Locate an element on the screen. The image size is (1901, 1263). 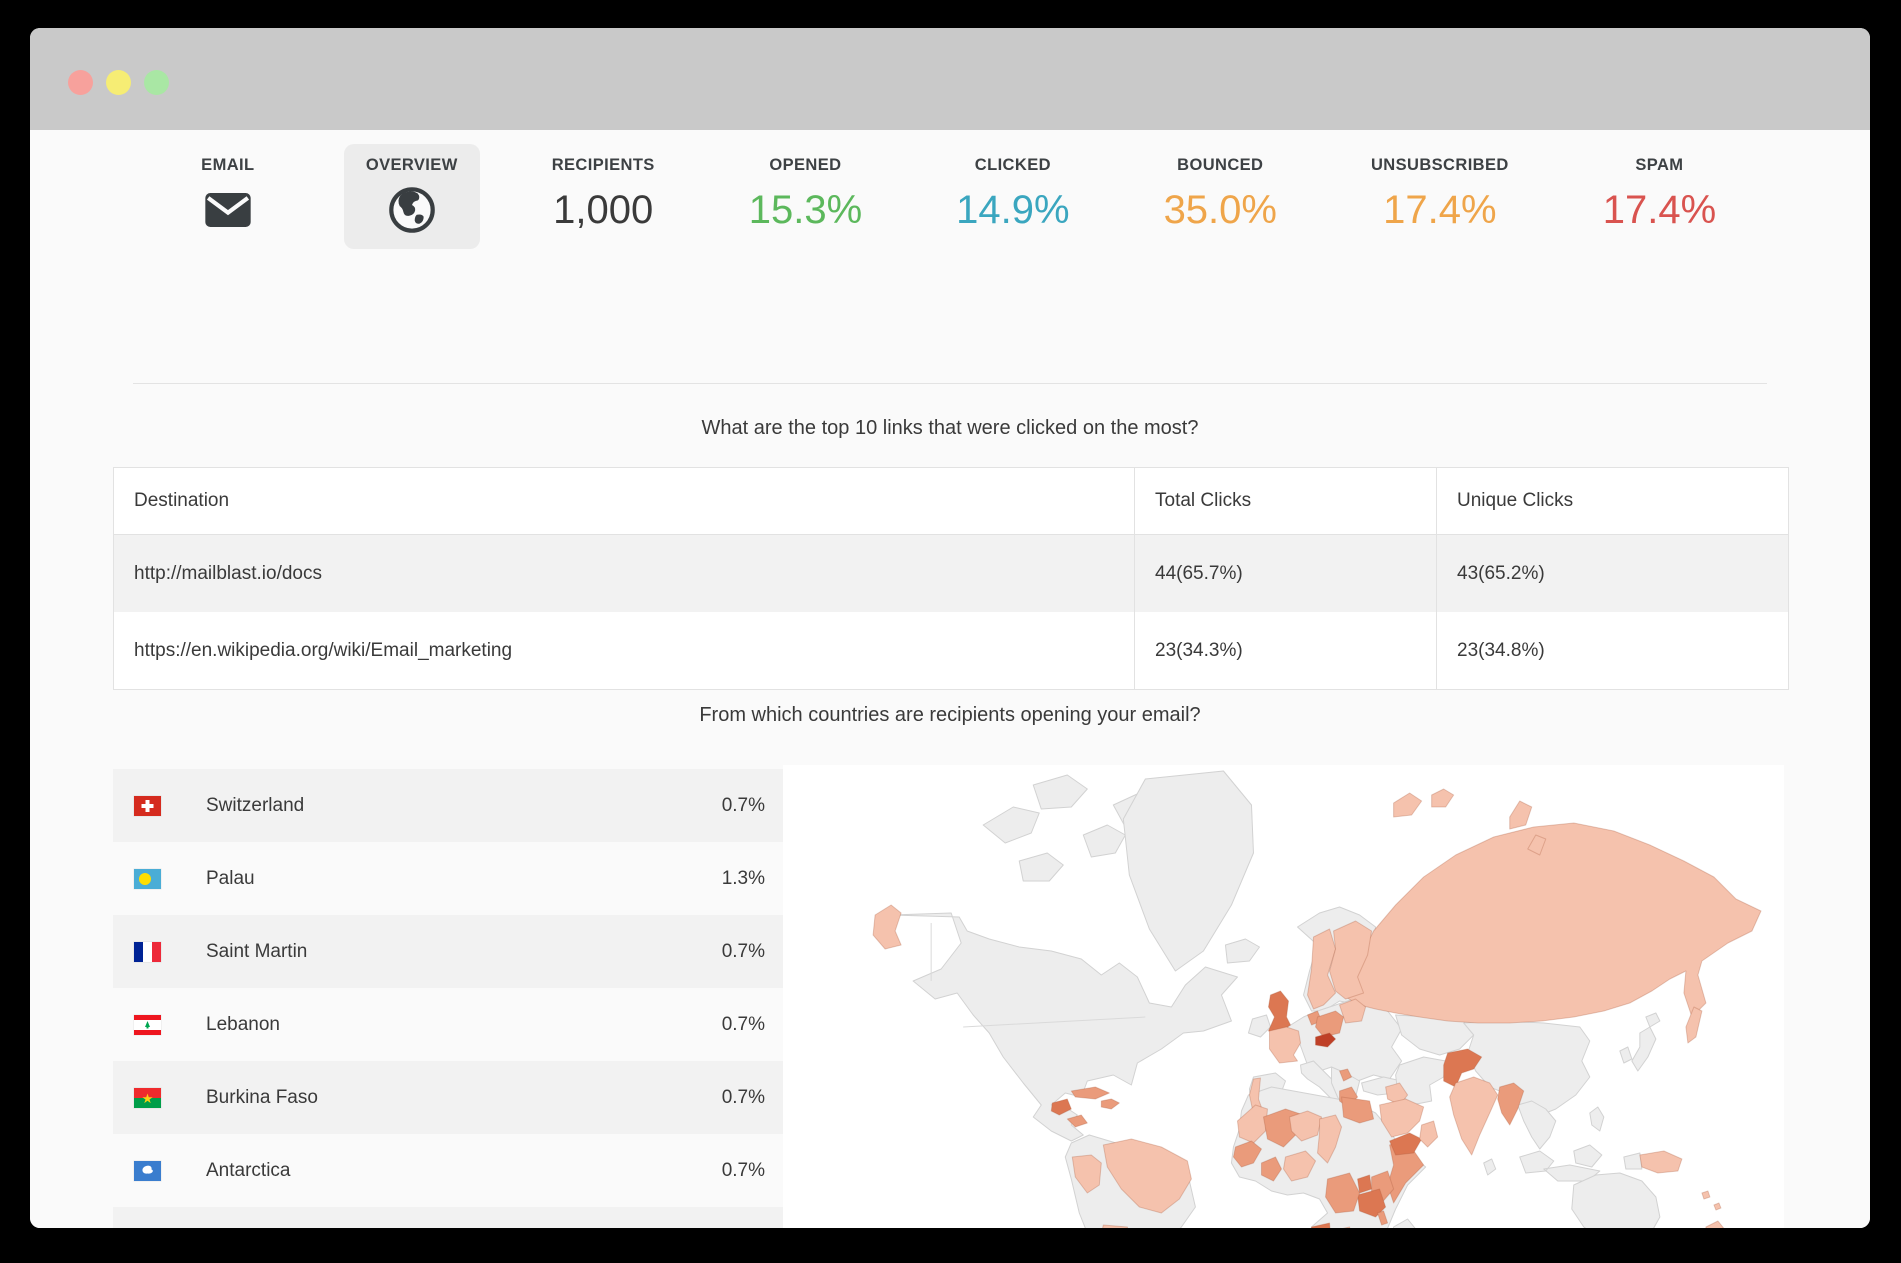
switzerland-flag-icon is located at coordinates (147, 805).